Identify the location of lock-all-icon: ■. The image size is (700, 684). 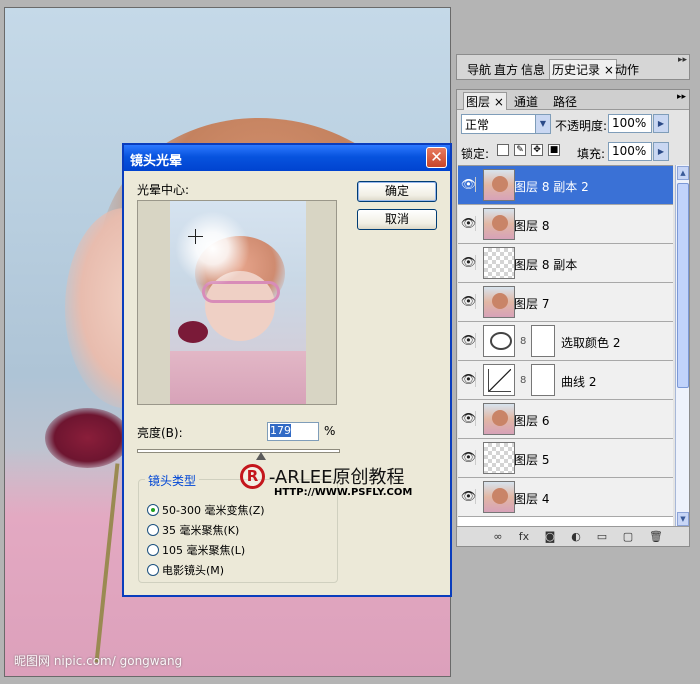
(554, 150).